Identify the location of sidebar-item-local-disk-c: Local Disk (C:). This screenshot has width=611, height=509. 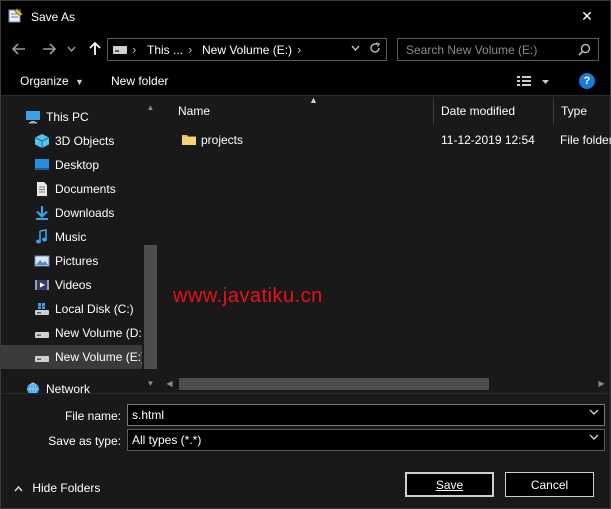
(71, 309).